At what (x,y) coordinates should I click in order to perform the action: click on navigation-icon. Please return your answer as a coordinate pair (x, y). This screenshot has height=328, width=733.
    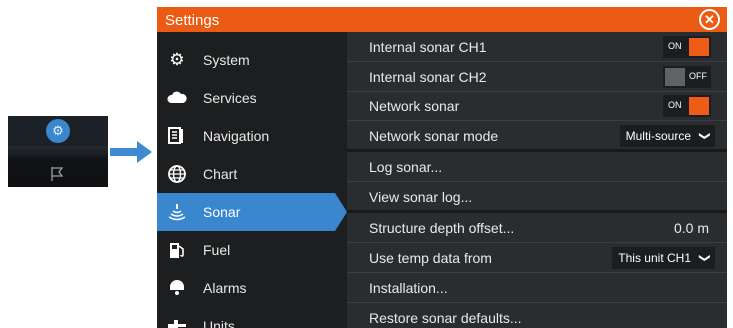
    Looking at the image, I should click on (177, 136).